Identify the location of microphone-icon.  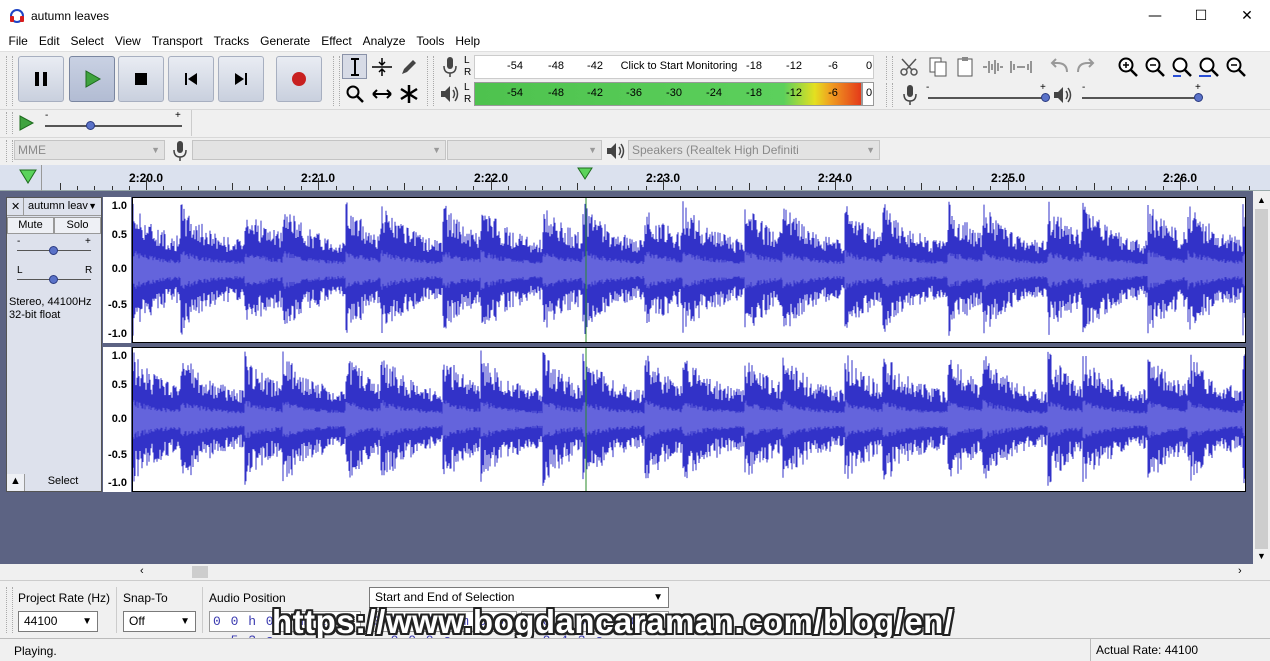
(449, 66).